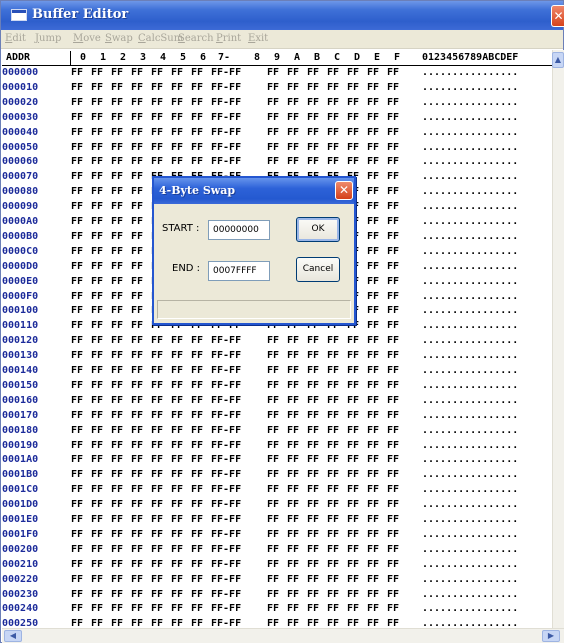 The width and height of the screenshot is (564, 643). I want to click on title-bar: Buffer Editor ✕, so click(282, 15).